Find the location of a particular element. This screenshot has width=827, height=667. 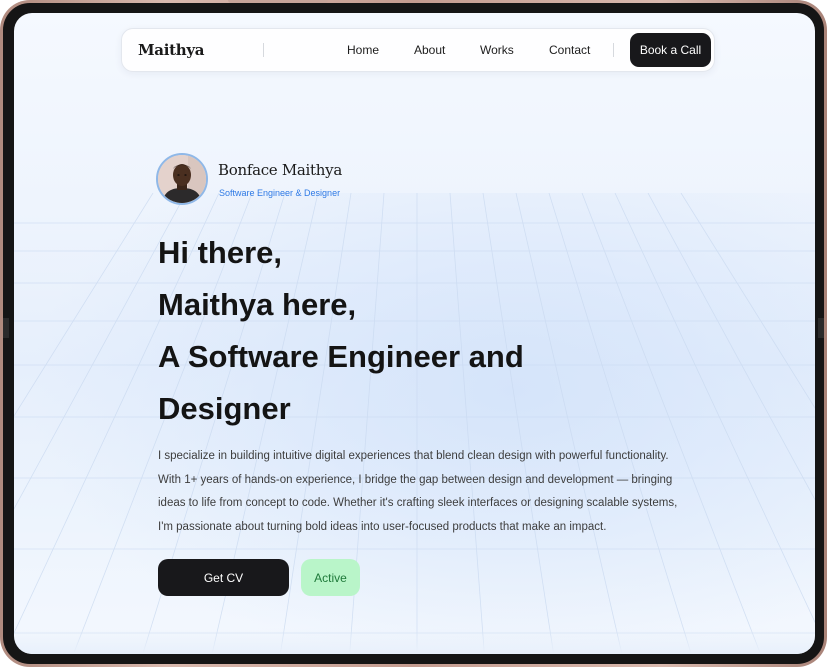

hero-line: Designer is located at coordinates (224, 408).